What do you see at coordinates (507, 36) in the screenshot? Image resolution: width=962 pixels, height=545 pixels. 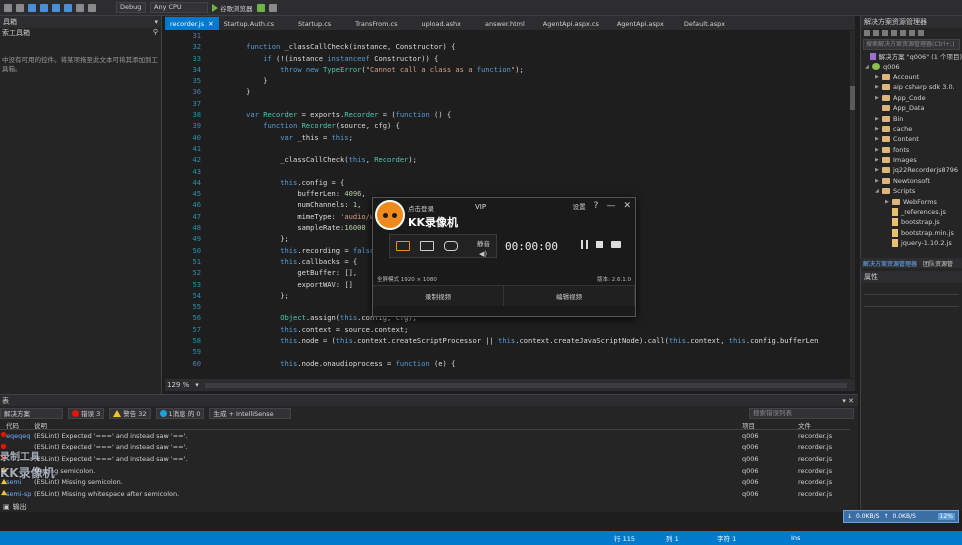 I see `code-line: 31` at bounding box center [507, 36].